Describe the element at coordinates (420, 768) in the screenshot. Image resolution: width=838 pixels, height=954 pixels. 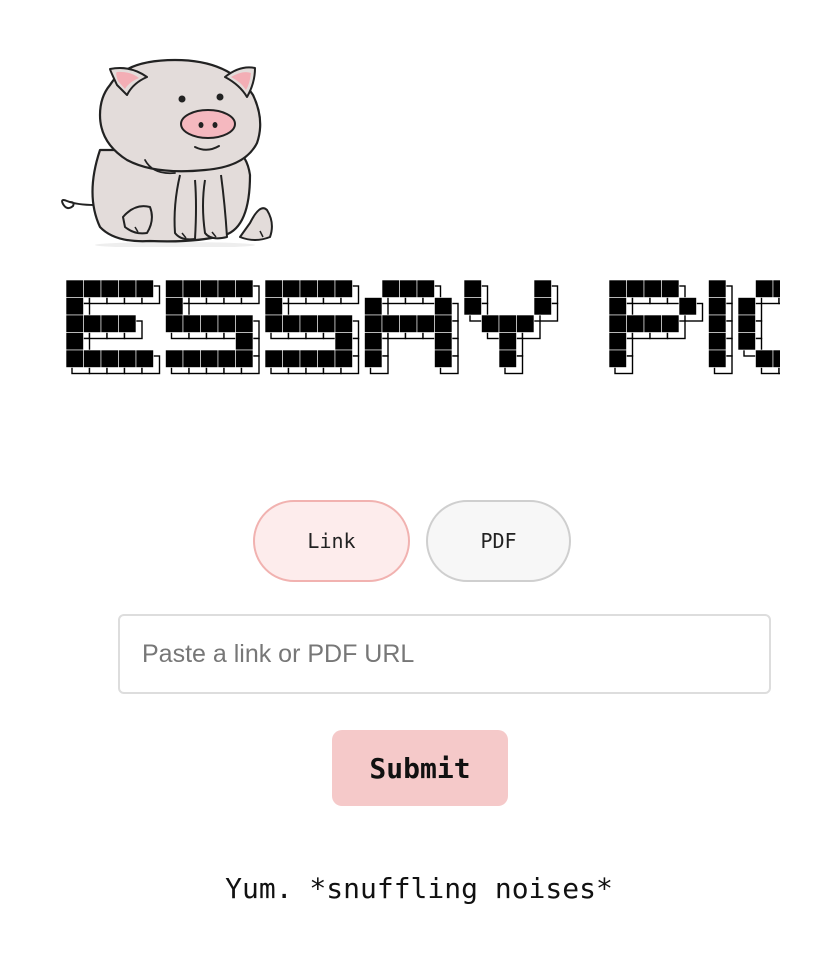
I see `submit-button: Submit` at that location.